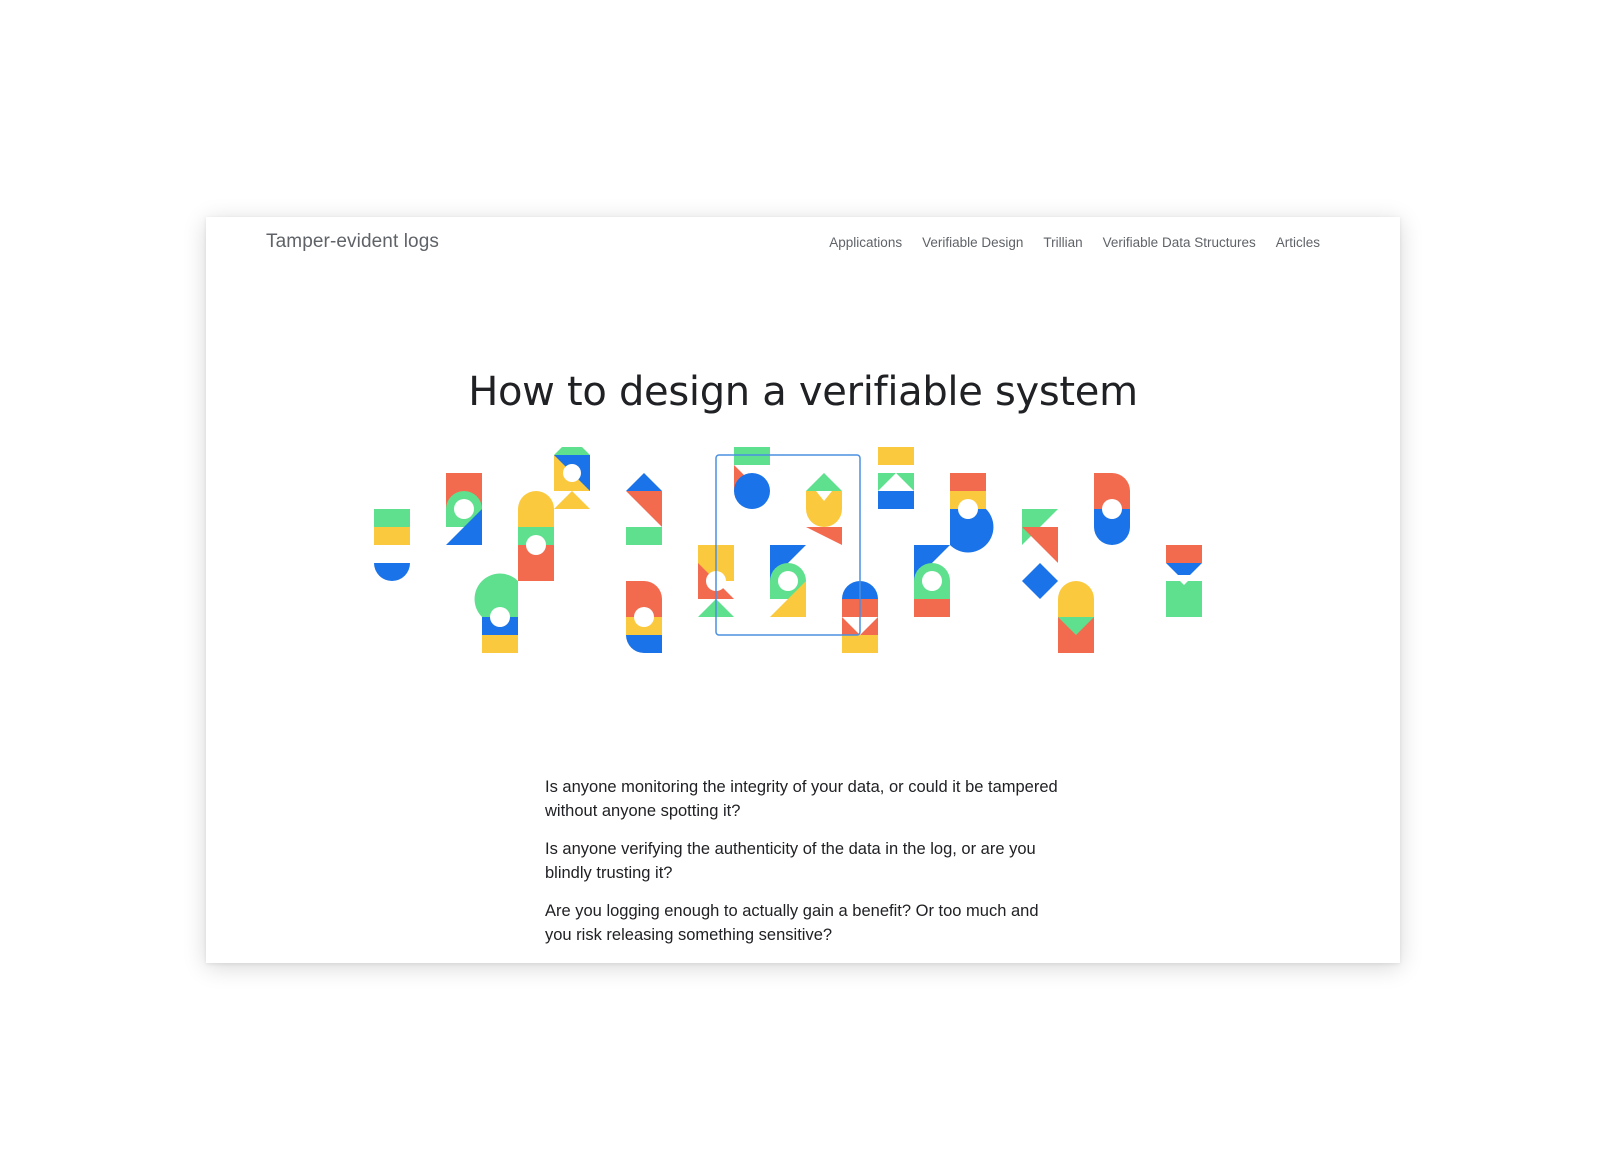 The height and width of the screenshot is (1170, 1600). I want to click on nav-link-verifiable-design: Verifiable Design, so click(972, 242).